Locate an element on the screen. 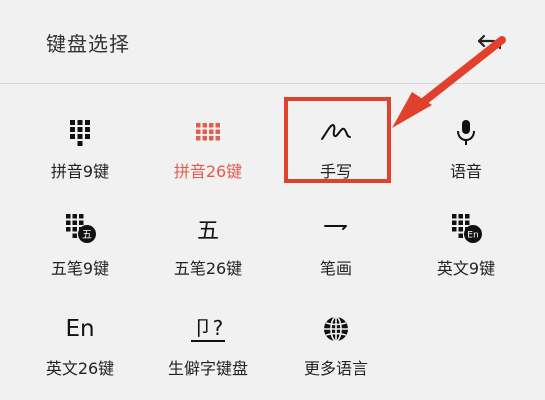 Image resolution: width=545 pixels, height=400 pixels. keypad-9-wubi-icon: 五 is located at coordinates (80, 229).